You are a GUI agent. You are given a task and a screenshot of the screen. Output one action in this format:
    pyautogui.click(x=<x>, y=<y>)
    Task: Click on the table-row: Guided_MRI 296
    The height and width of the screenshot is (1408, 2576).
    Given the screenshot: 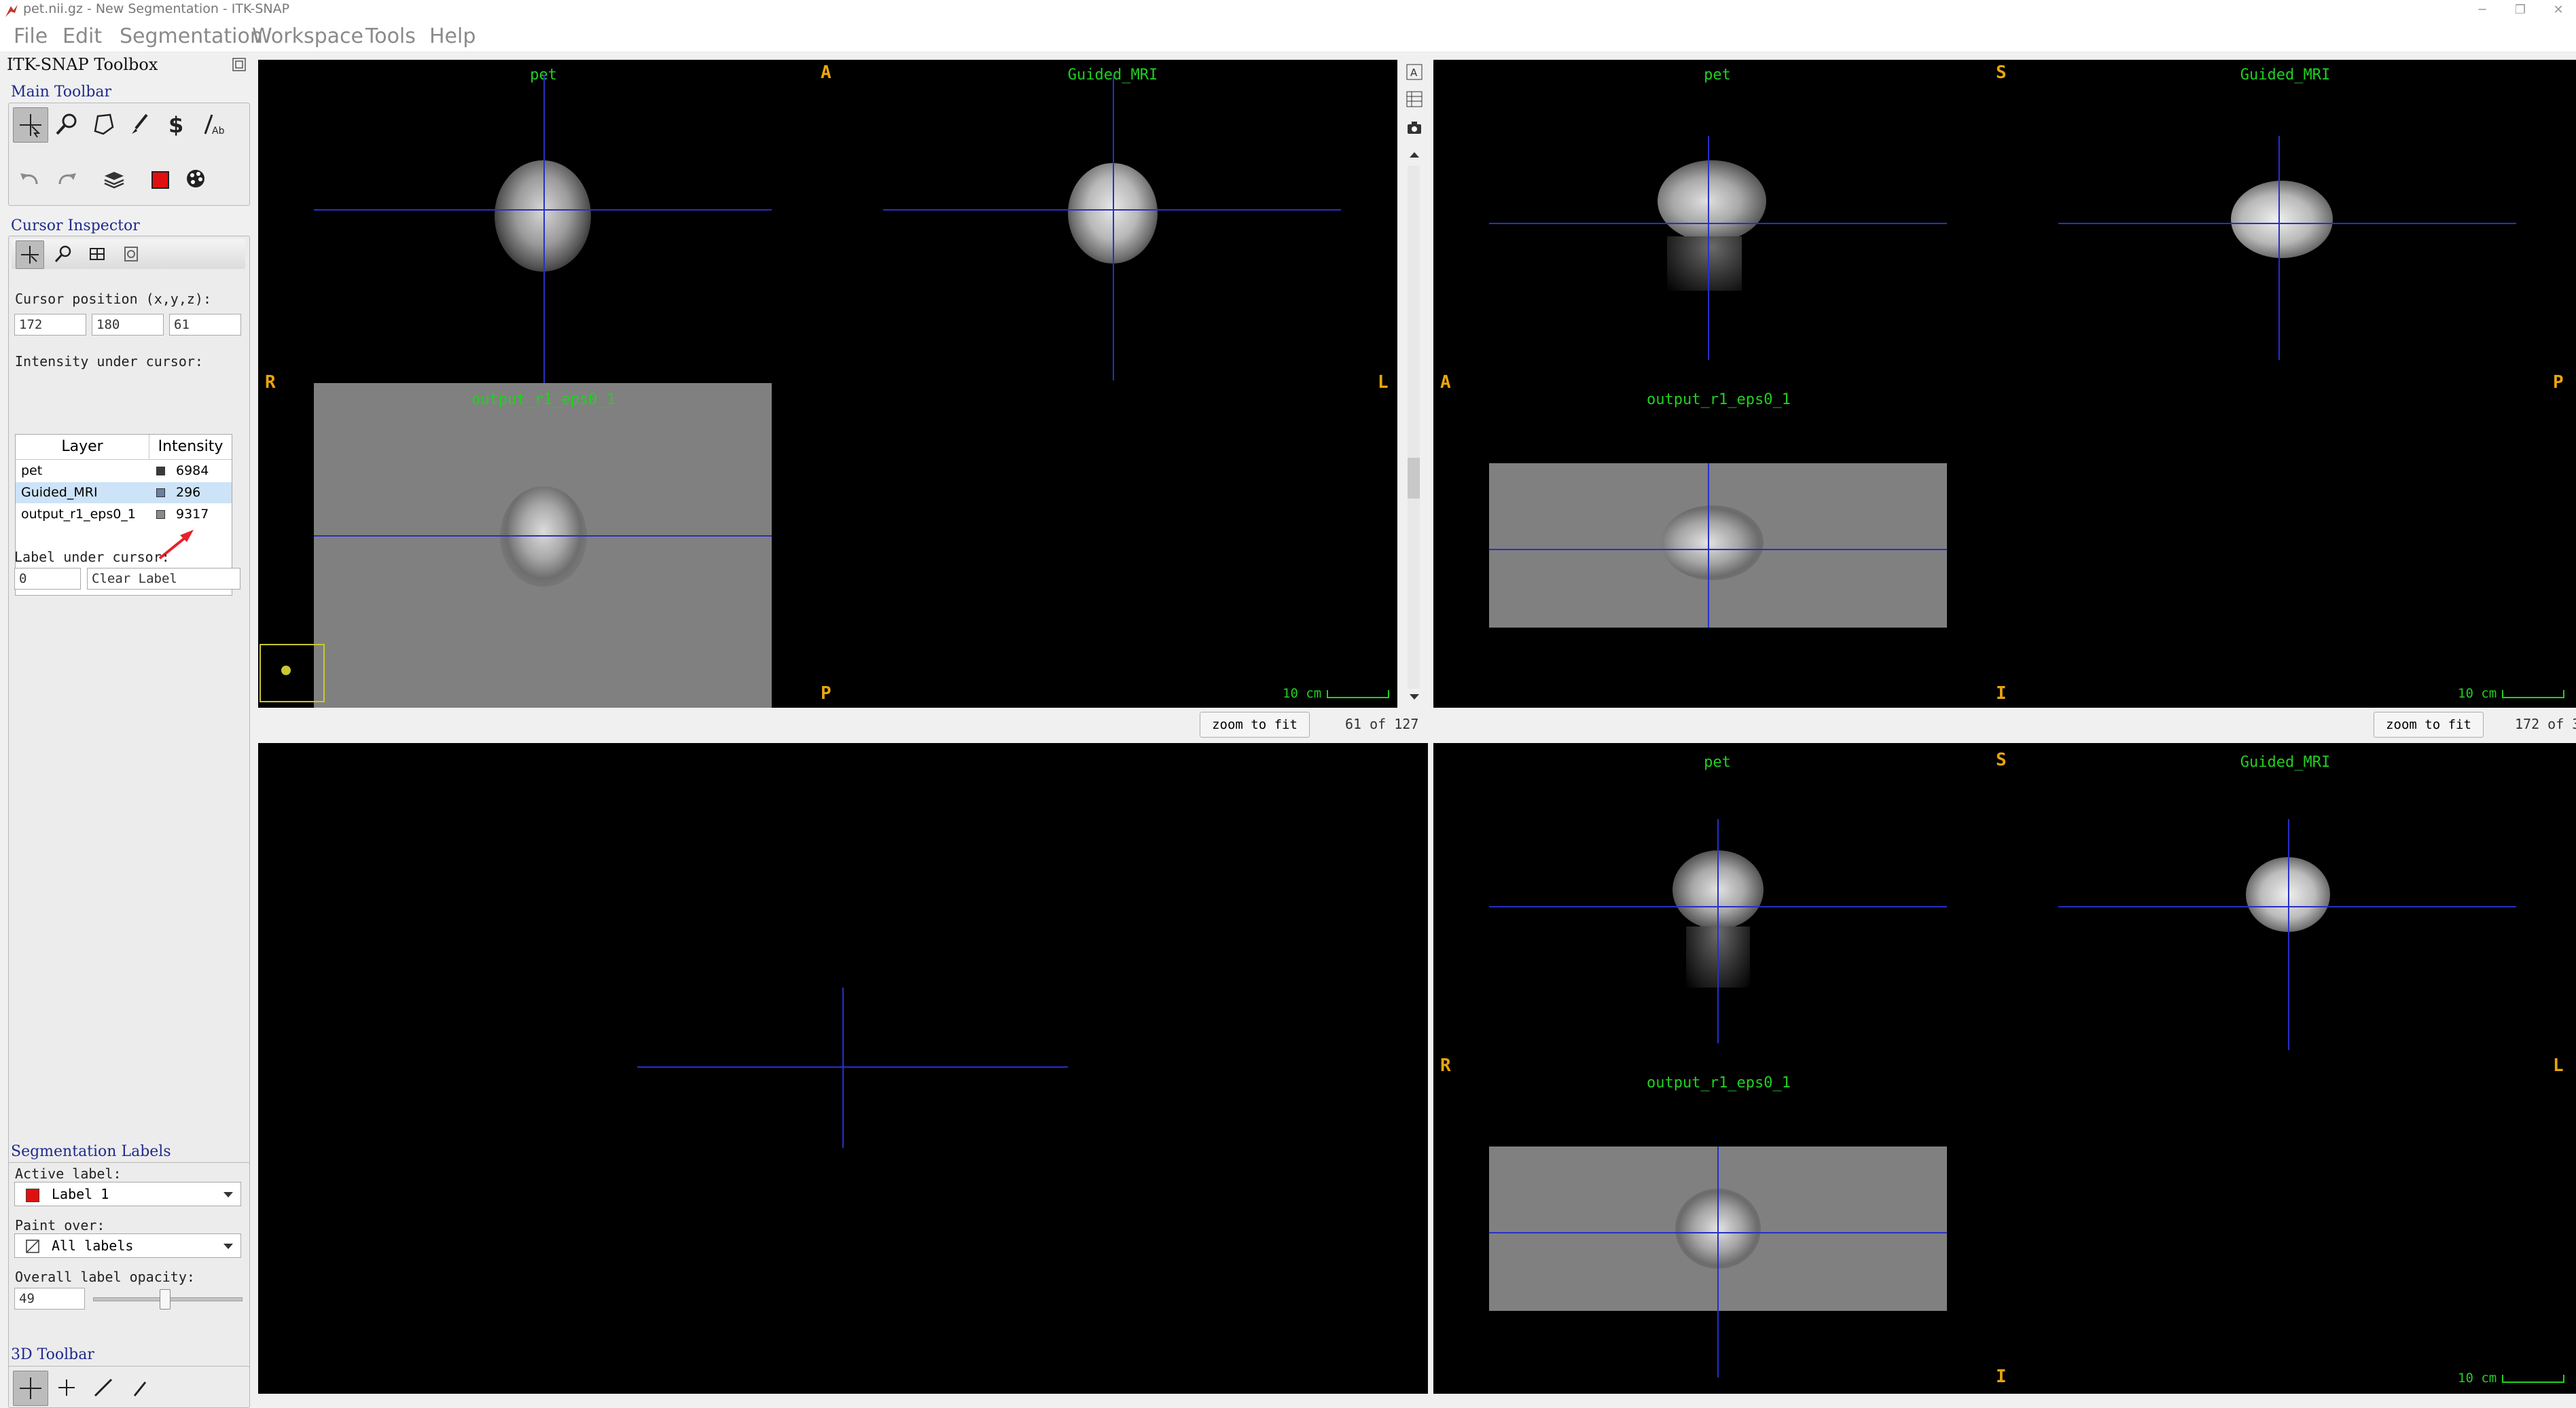 What is the action you would take?
    pyautogui.click(x=124, y=493)
    